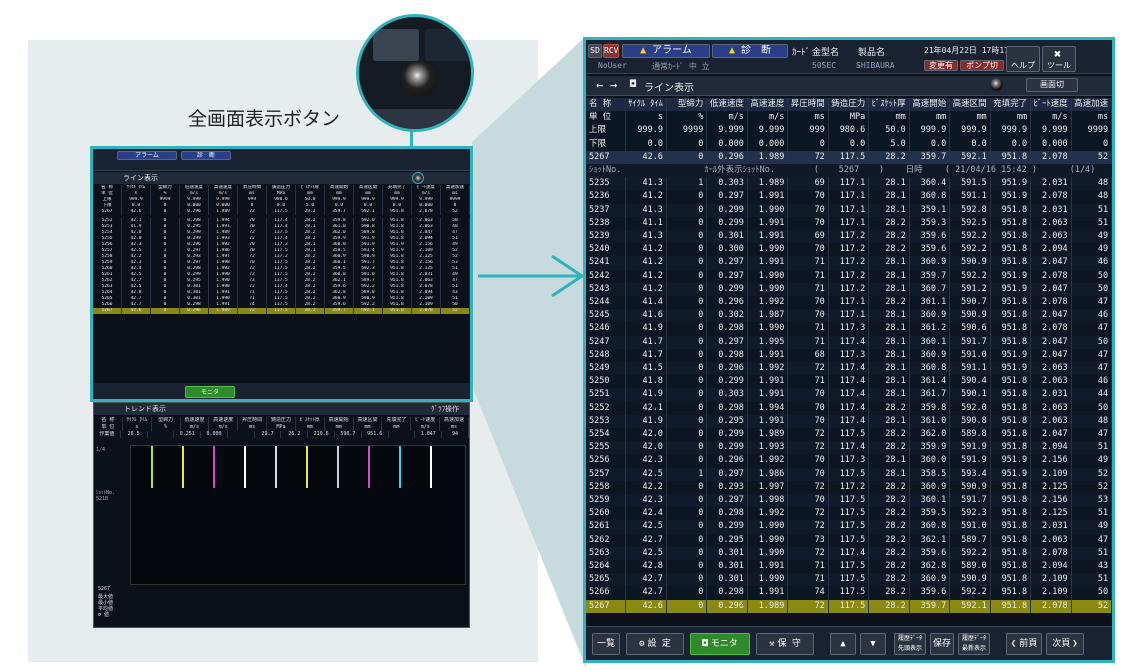  I want to click on fullscreen-button, so click(996, 84).